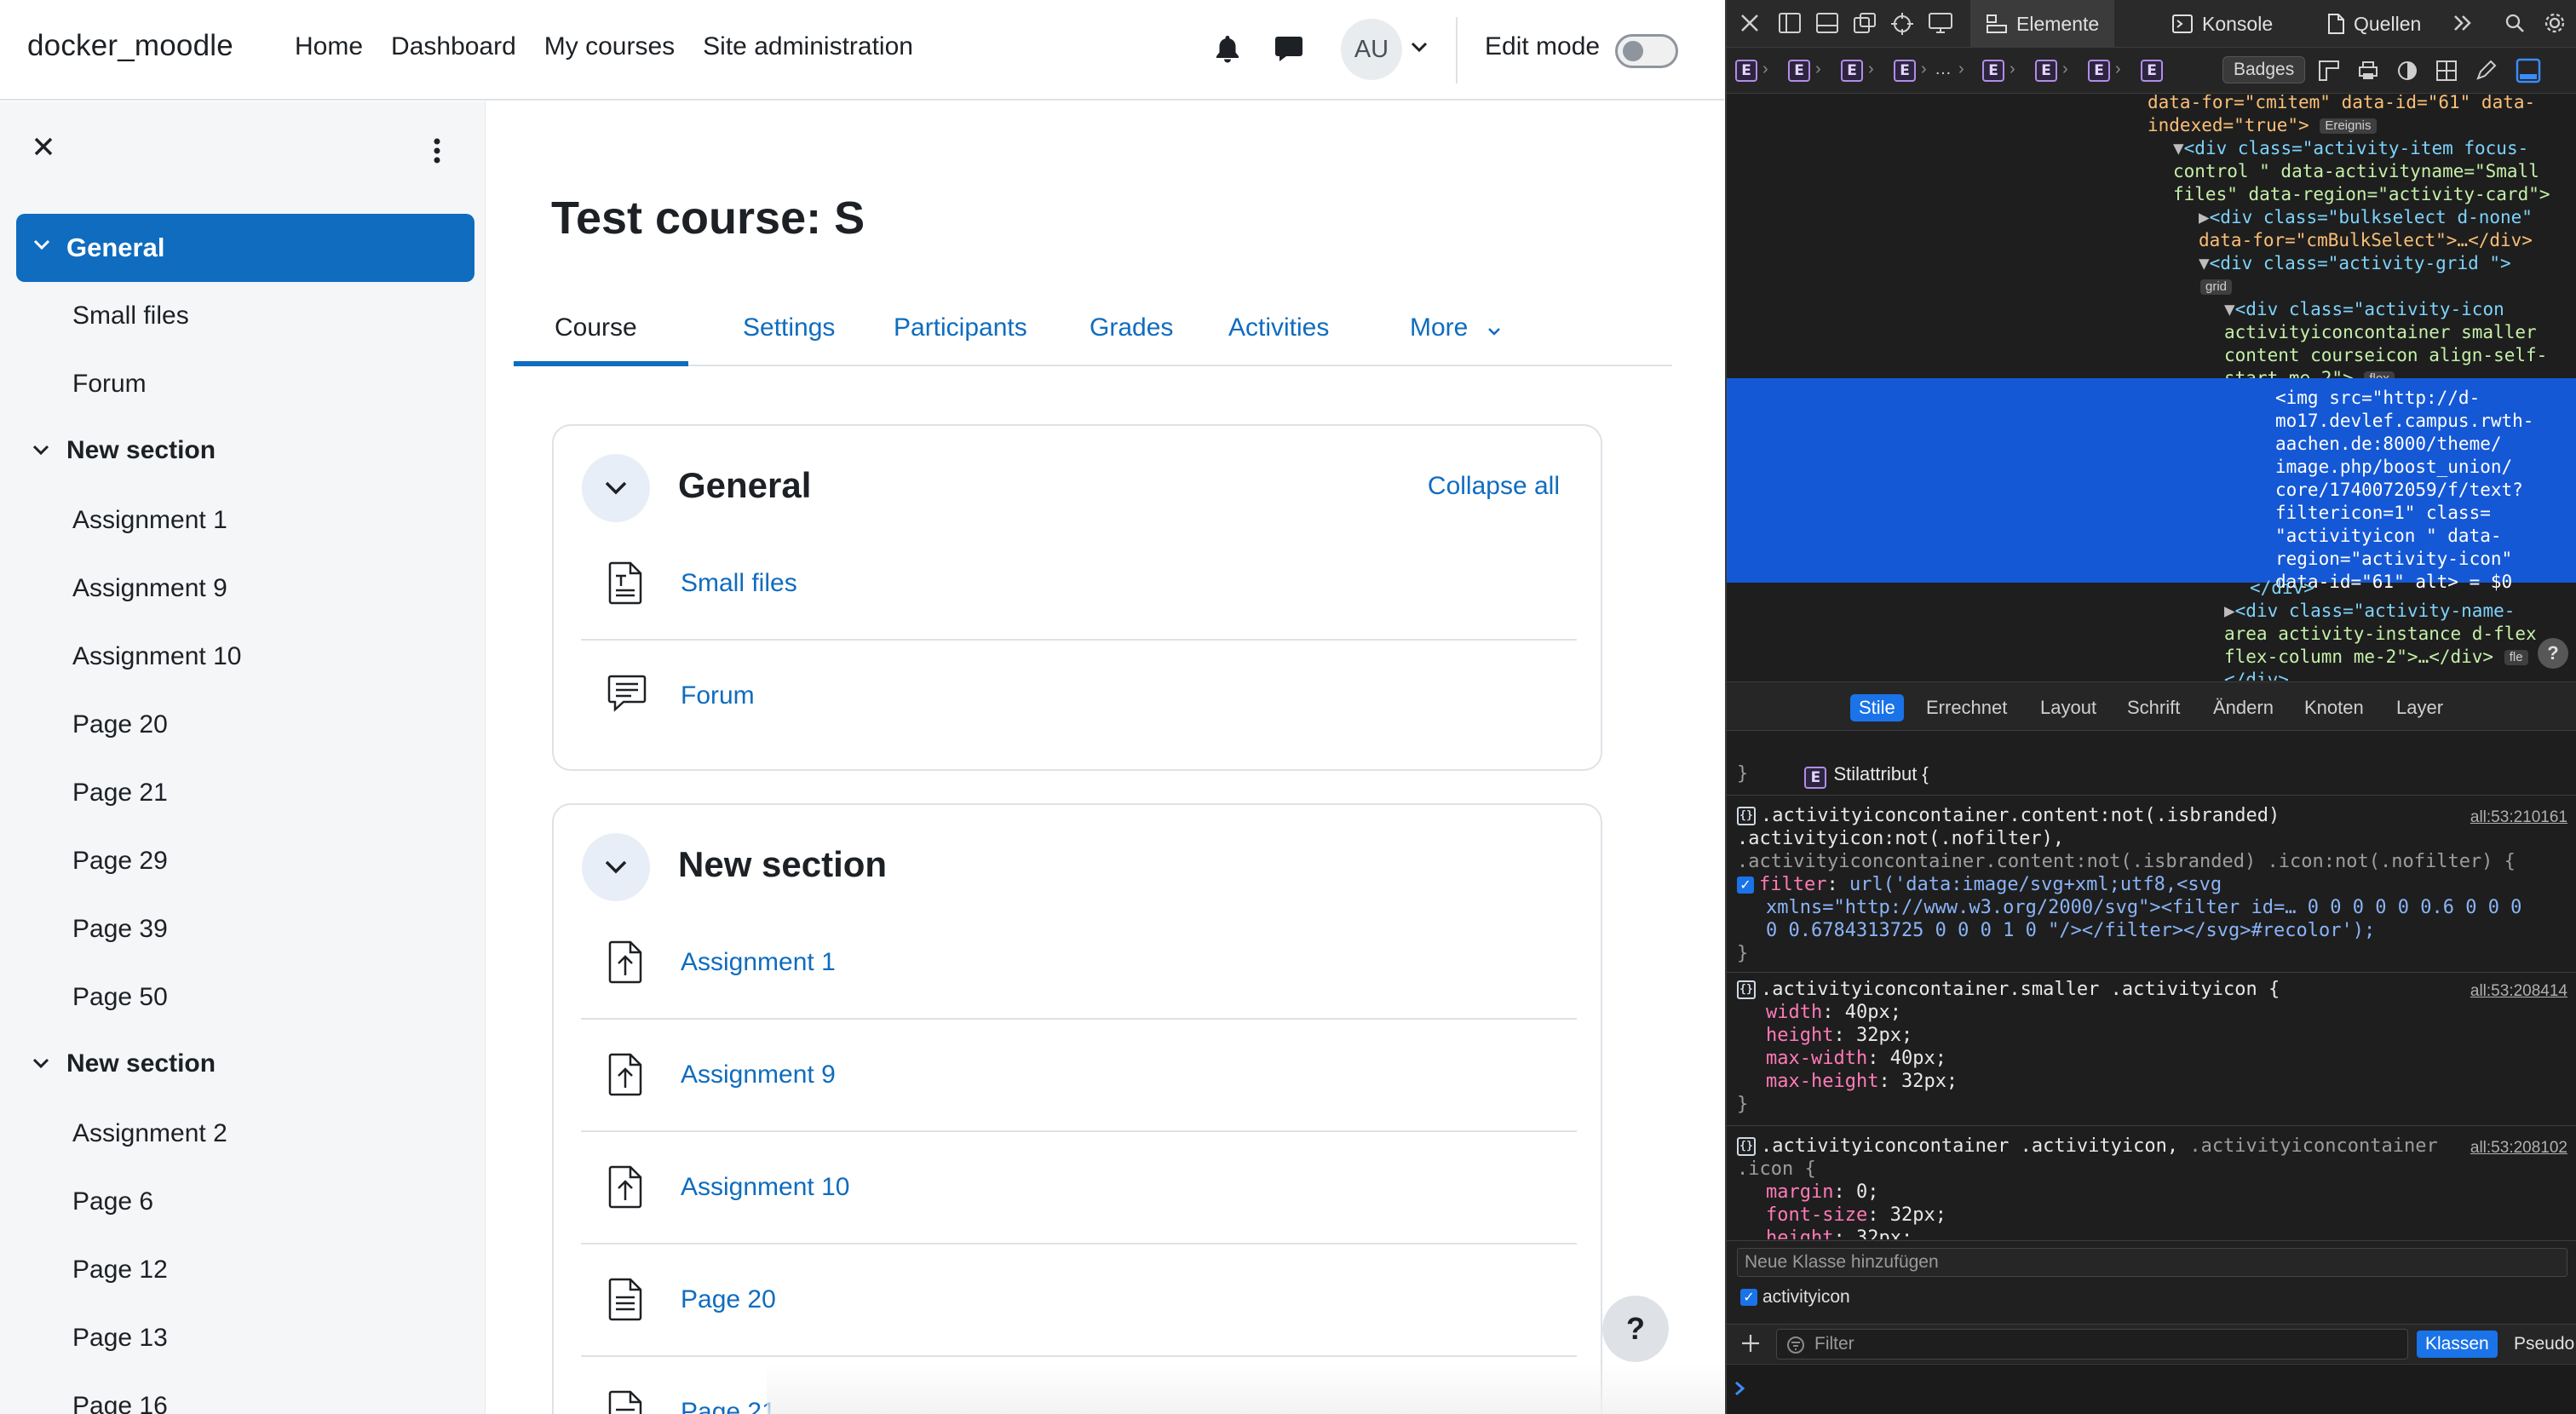 The width and height of the screenshot is (2576, 1414). What do you see at coordinates (1079, 696) in the screenshot?
I see `activity-item: Forum` at bounding box center [1079, 696].